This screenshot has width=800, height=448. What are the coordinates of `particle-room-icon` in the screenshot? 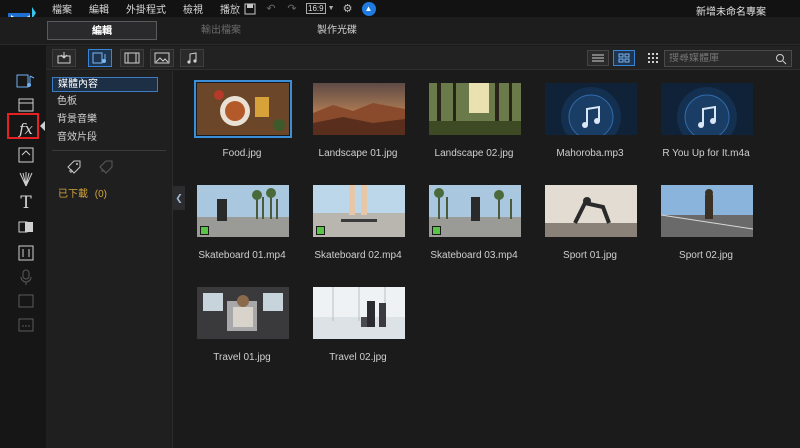 It's located at (26, 179).